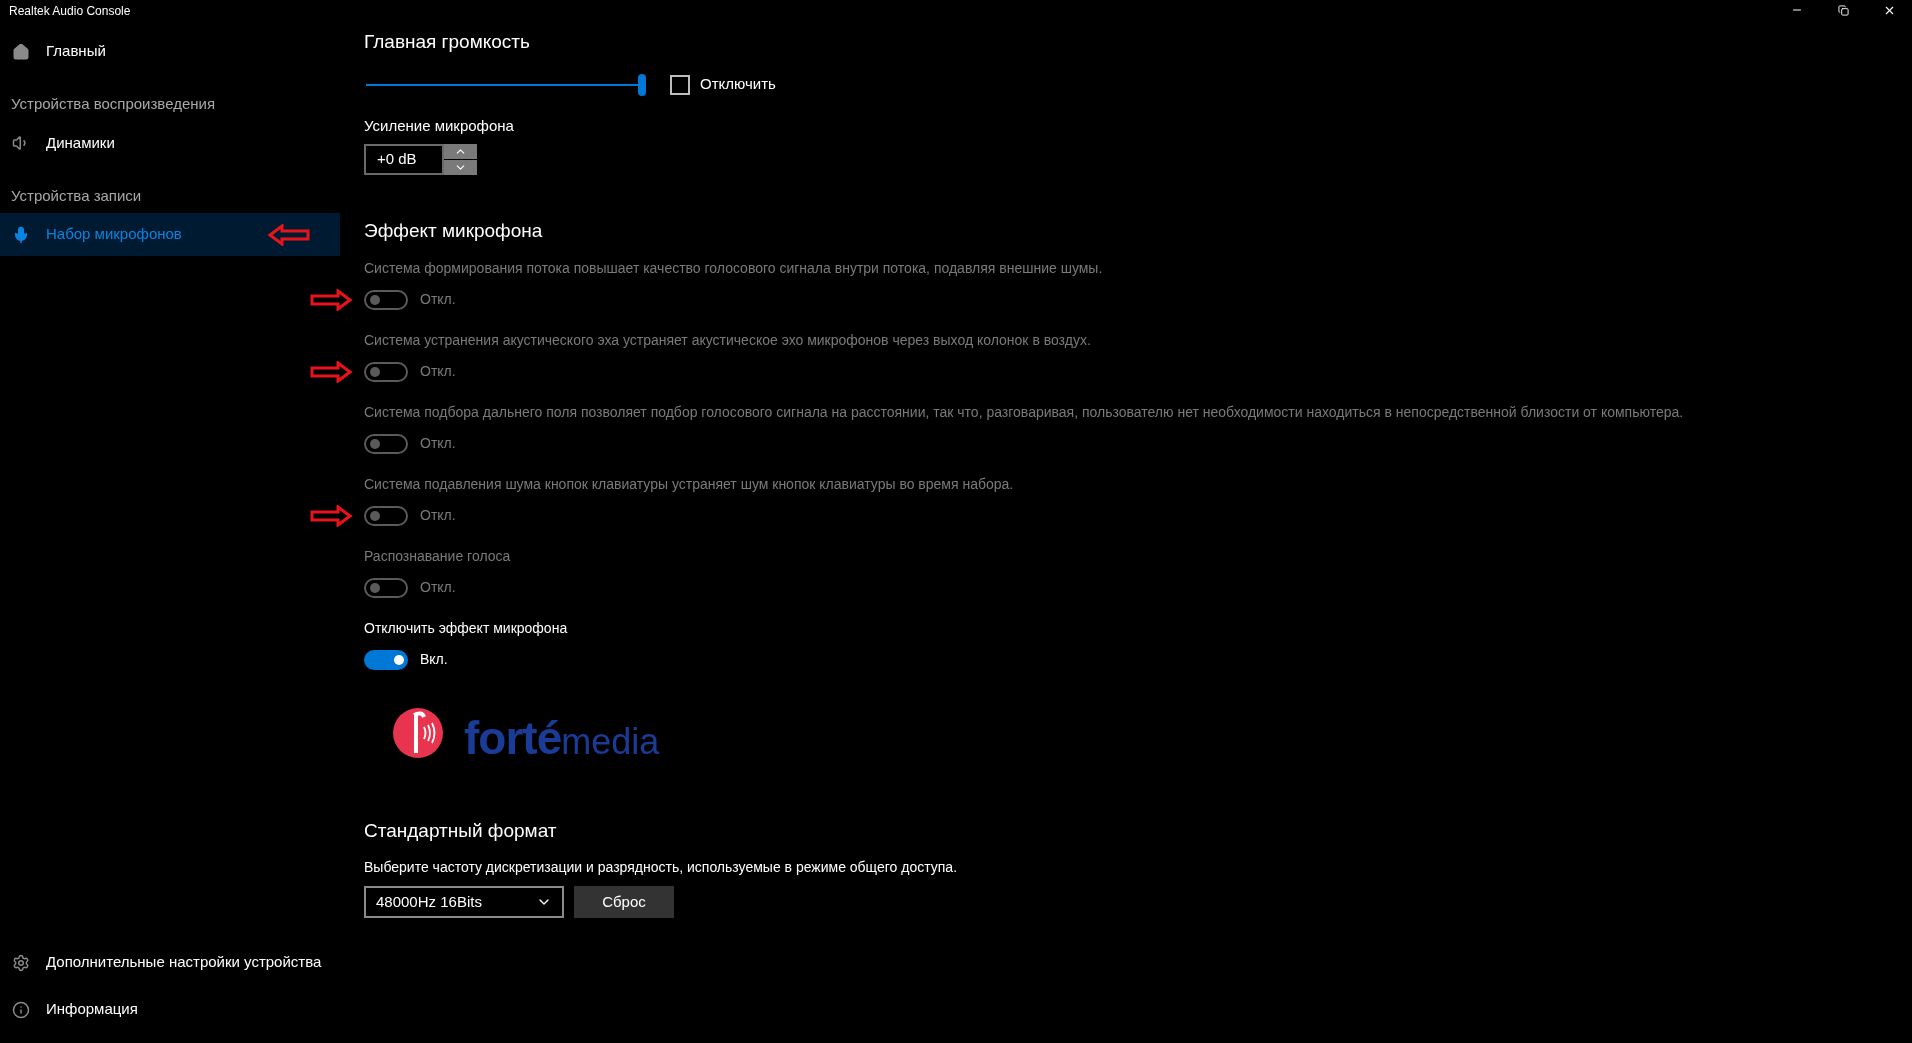  I want to click on sidebar-item: Информация, so click(170, 1009).